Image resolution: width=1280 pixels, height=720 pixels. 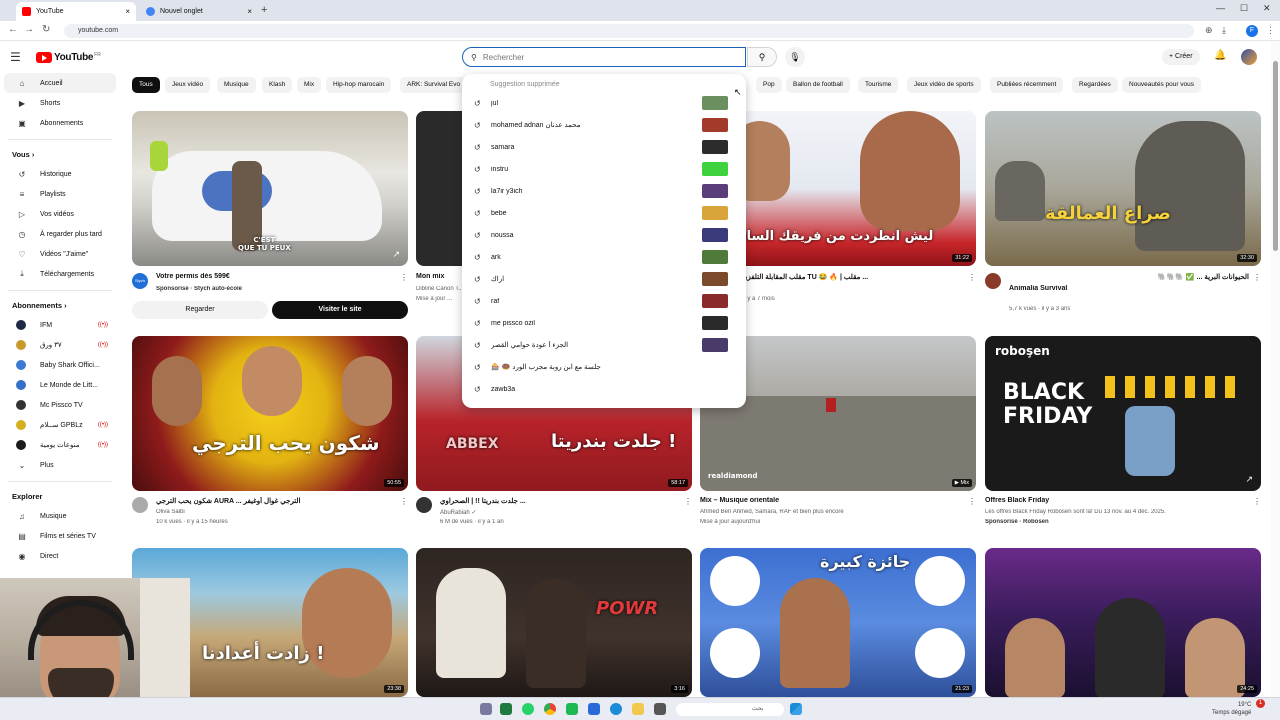 I want to click on sidebar-item-channel: Mc Pissco TV, so click(x=60, y=405).